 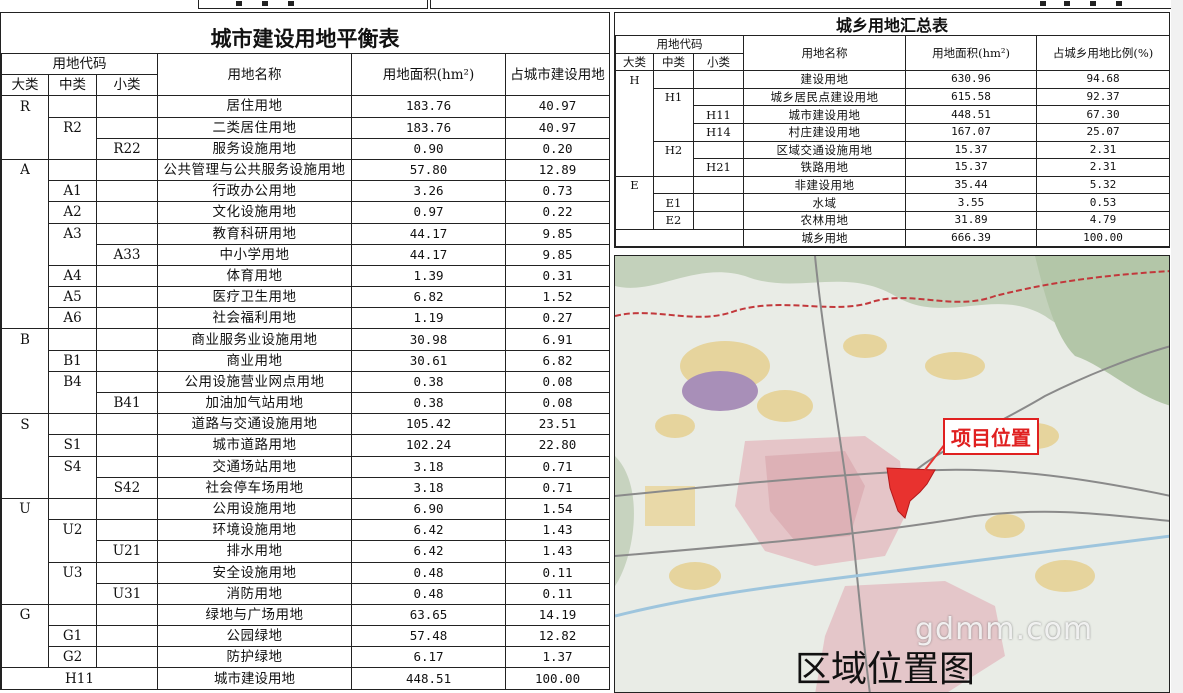 What do you see at coordinates (558, 636) in the screenshot?
I see `land-ratio: 12.82` at bounding box center [558, 636].